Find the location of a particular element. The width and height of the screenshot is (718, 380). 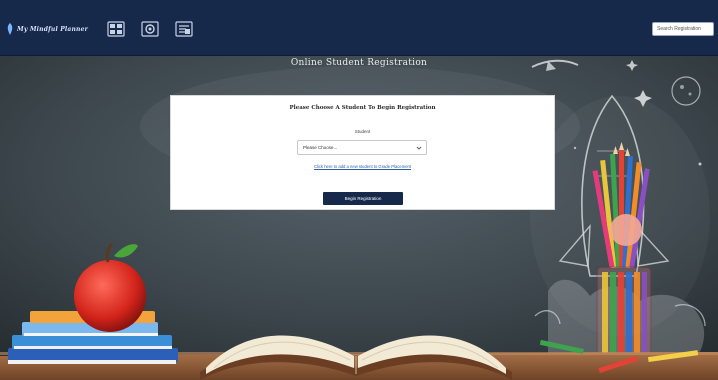

document-icon is located at coordinates (184, 29).